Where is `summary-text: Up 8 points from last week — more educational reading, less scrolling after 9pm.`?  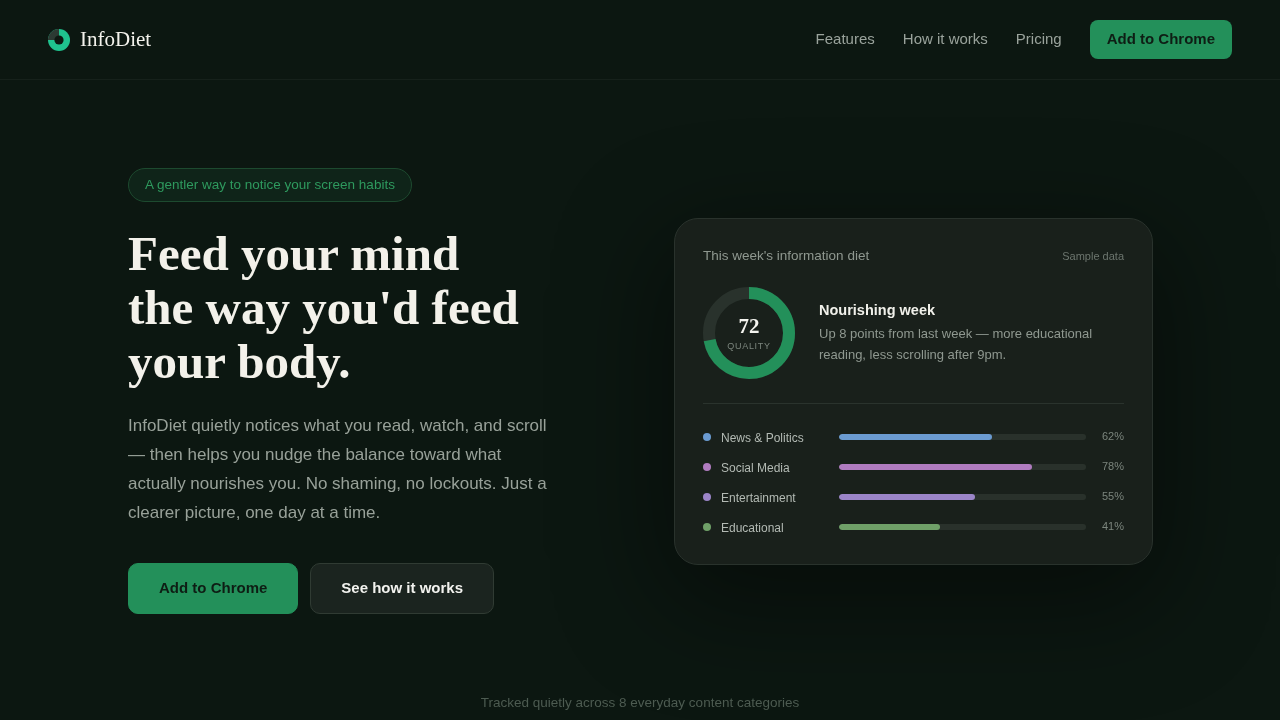 summary-text: Up 8 points from last week — more educational reading, less scrolling after 9pm. is located at coordinates (956, 344).